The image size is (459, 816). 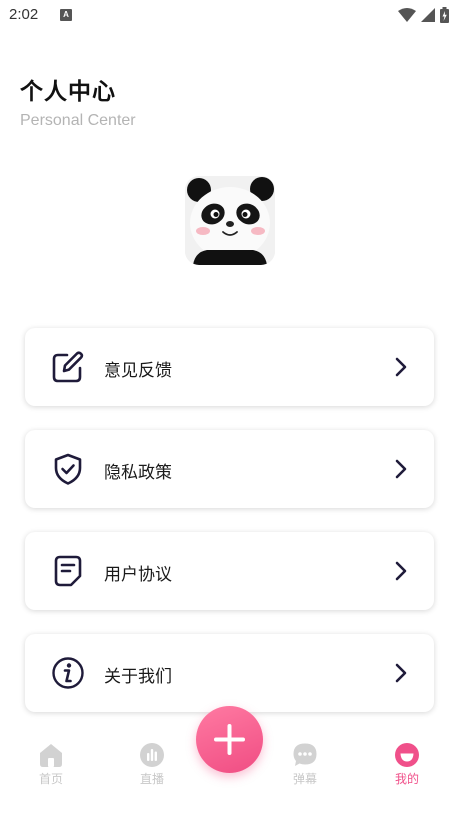 I want to click on menu-item-privacy: 隐私政策, so click(x=229, y=469).